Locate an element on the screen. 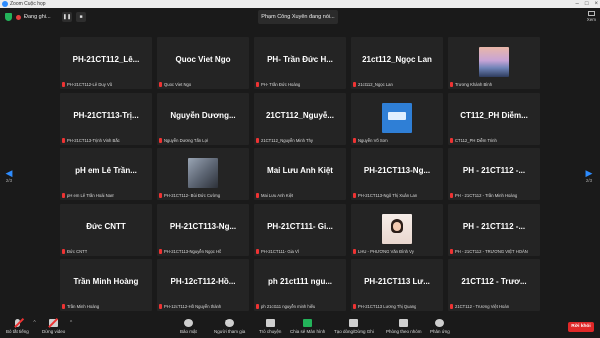 This screenshot has width=600, height=338. participant-label-text: 21CT112 - Trương Việt Hoàn is located at coordinates (482, 306).